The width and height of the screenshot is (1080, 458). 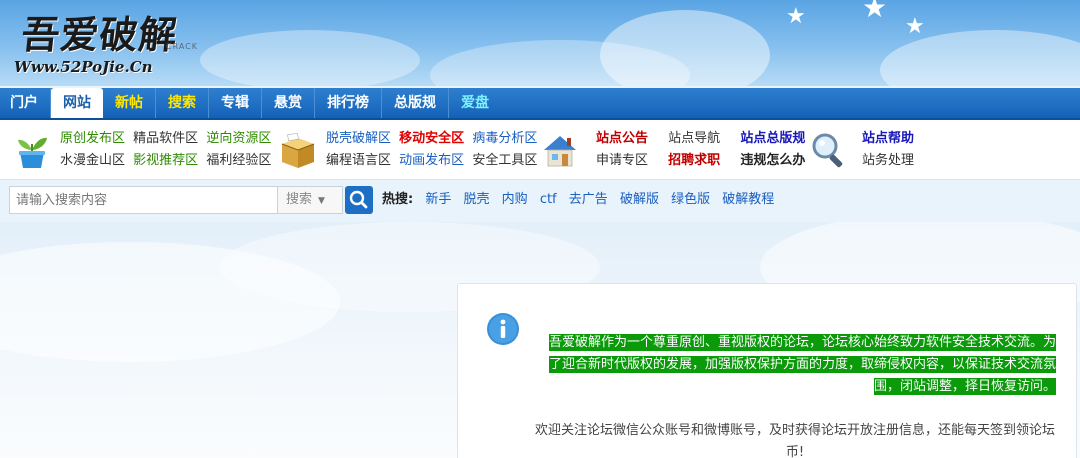 I want to click on site-logo: 吾爱破解 CRACK Www.52PoJie.Cn, so click(x=109, y=42).